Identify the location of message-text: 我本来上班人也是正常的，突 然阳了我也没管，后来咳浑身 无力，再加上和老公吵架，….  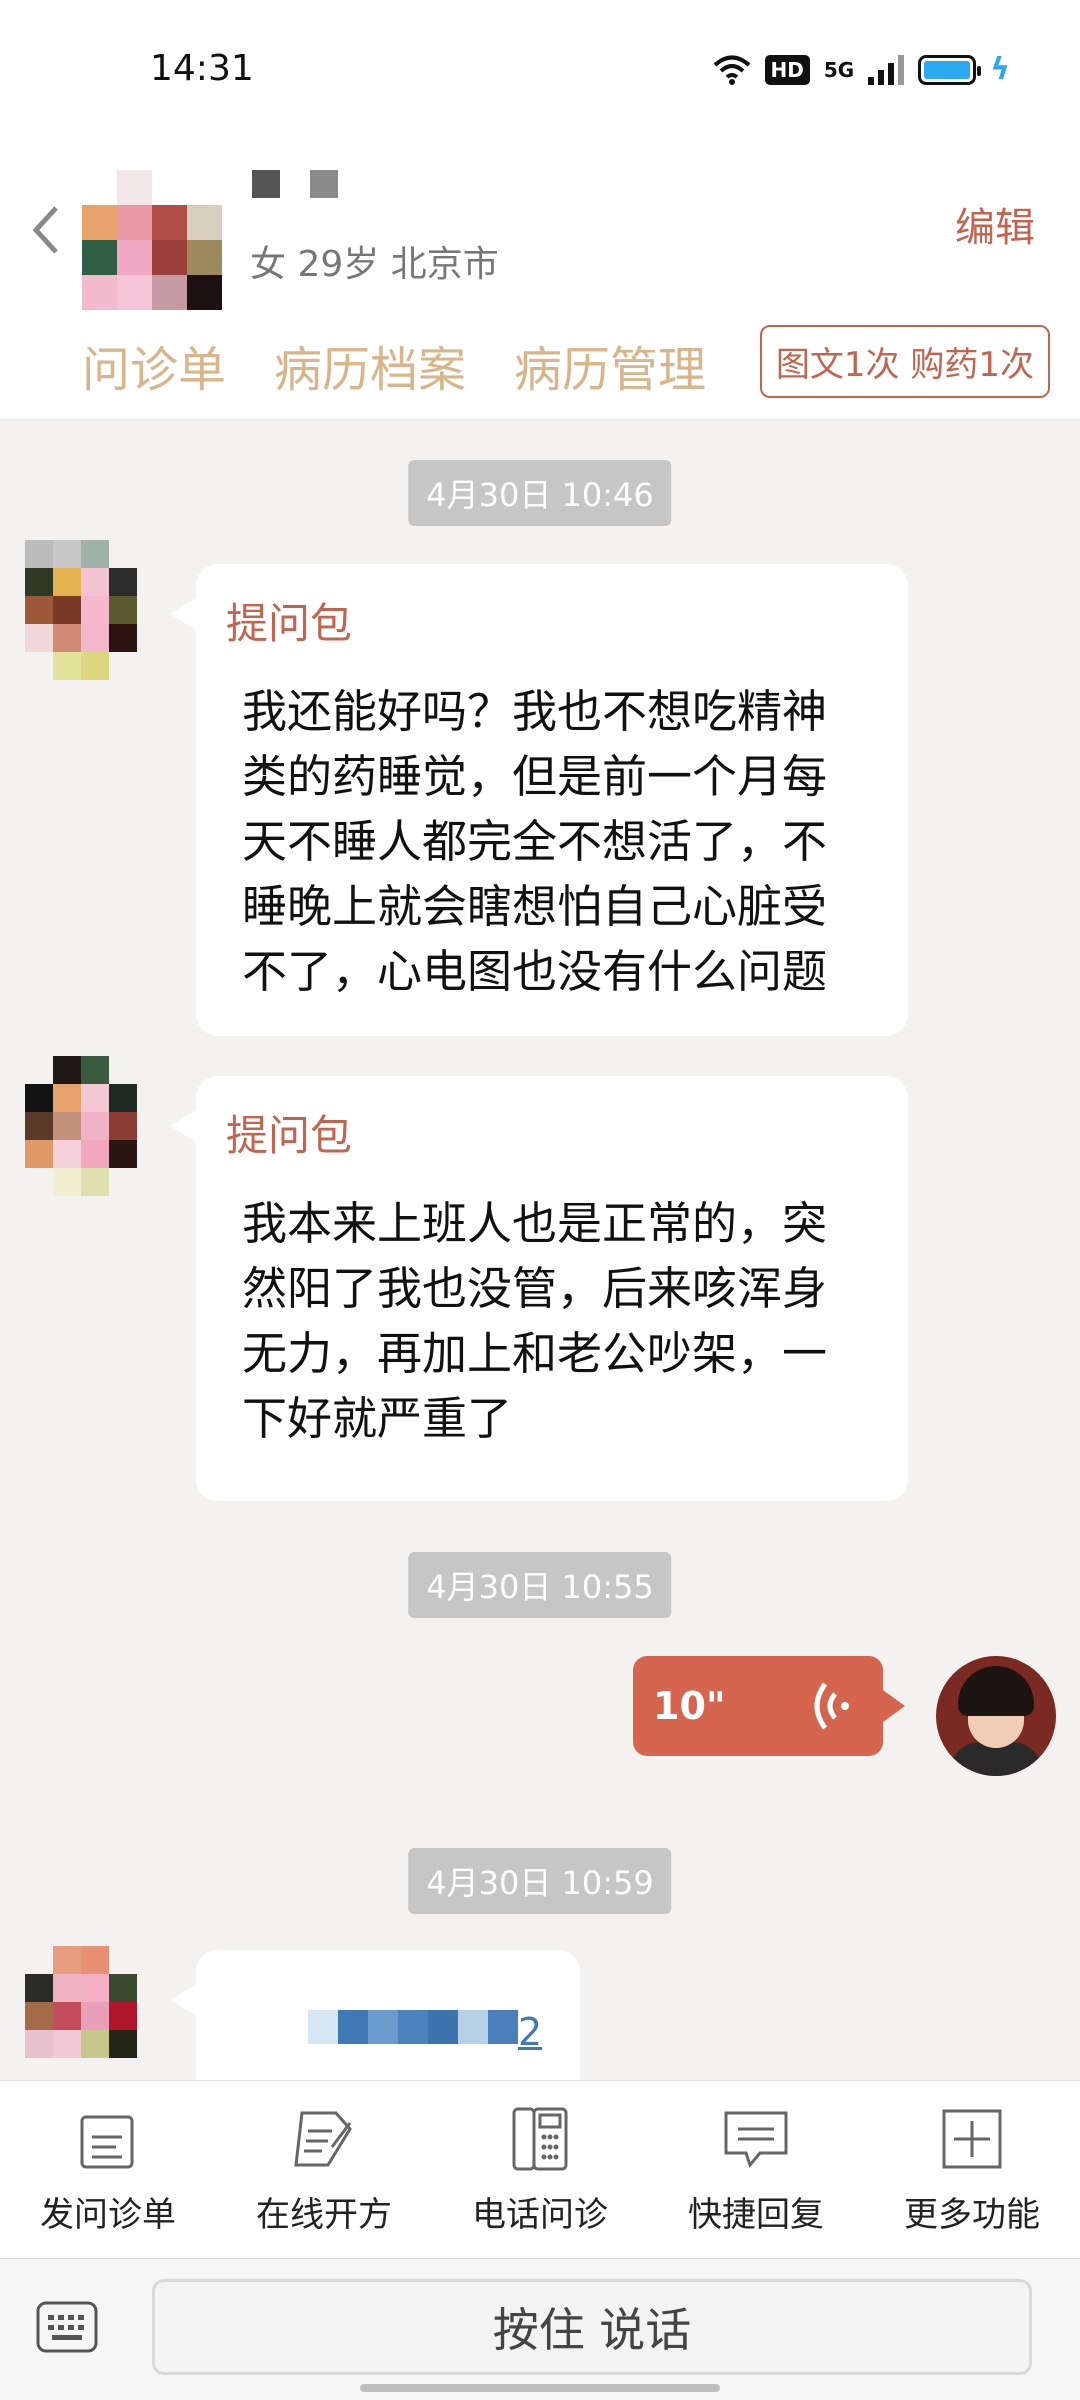
(535, 1321).